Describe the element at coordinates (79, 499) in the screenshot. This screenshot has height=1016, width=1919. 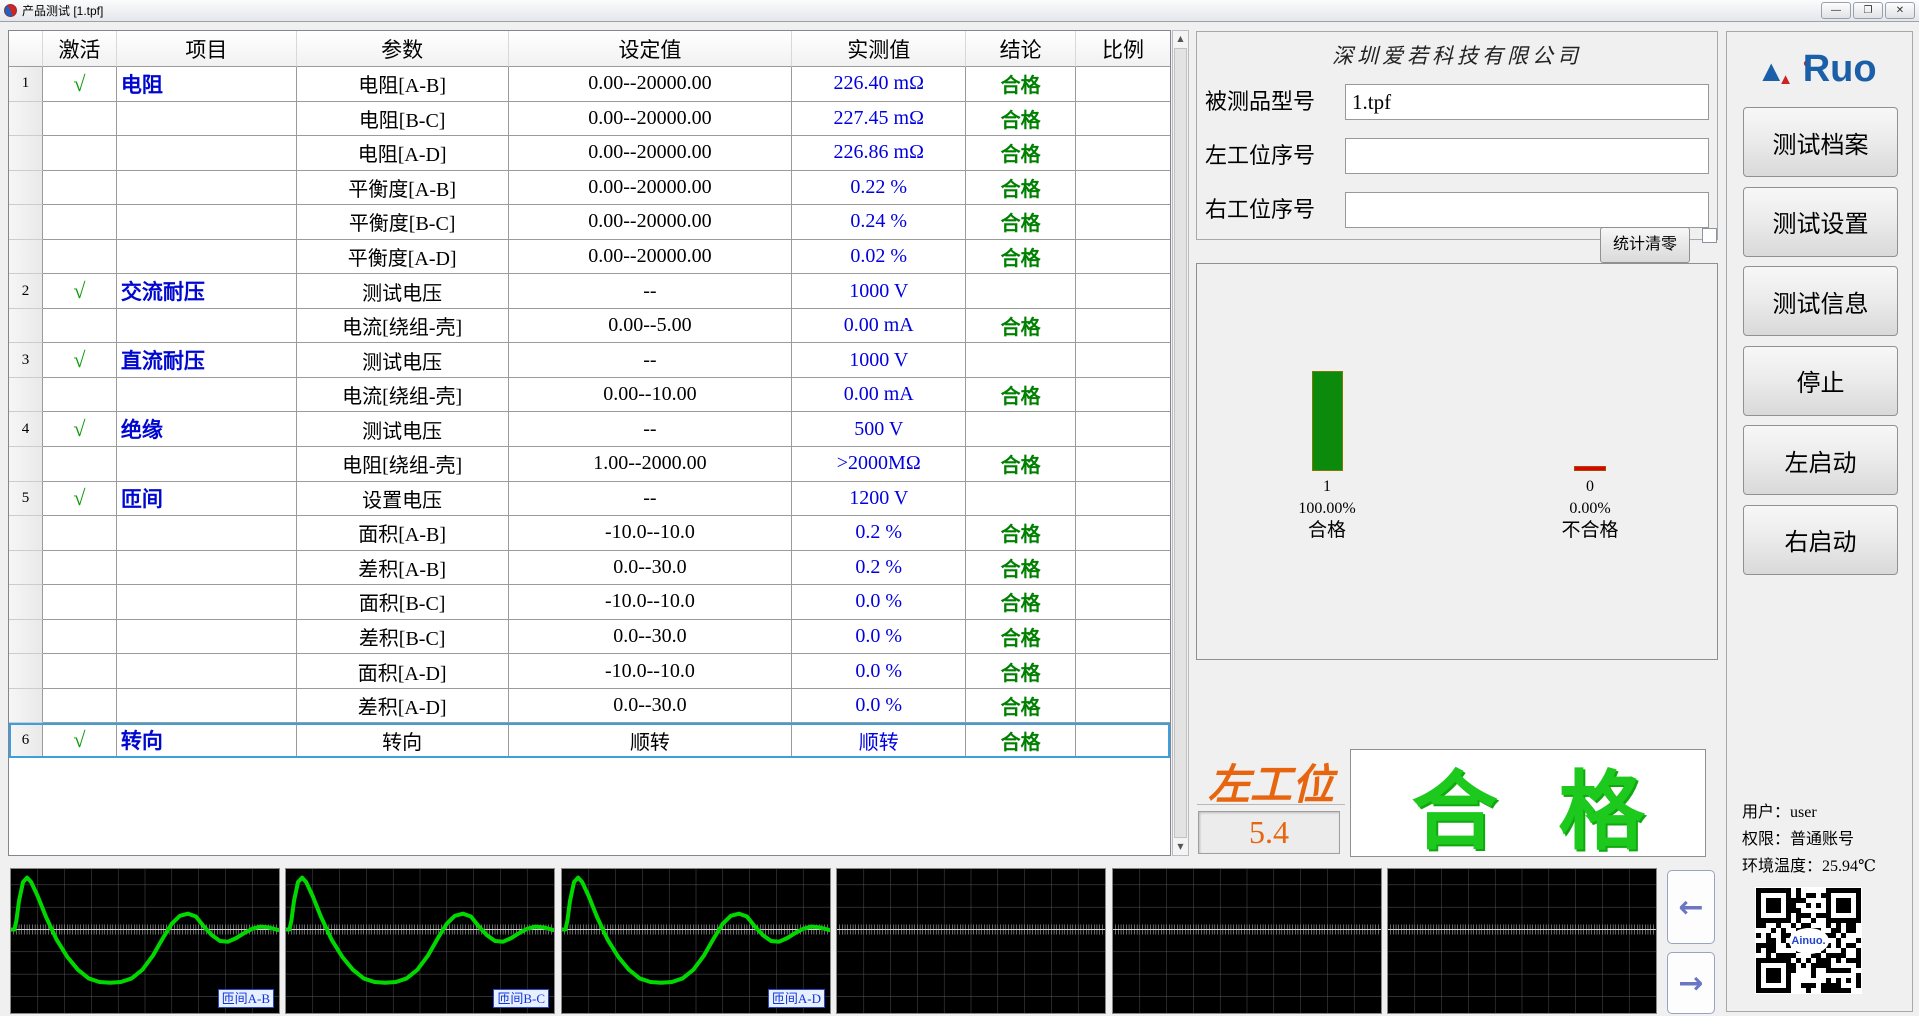
I see `cell-c1: √` at that location.